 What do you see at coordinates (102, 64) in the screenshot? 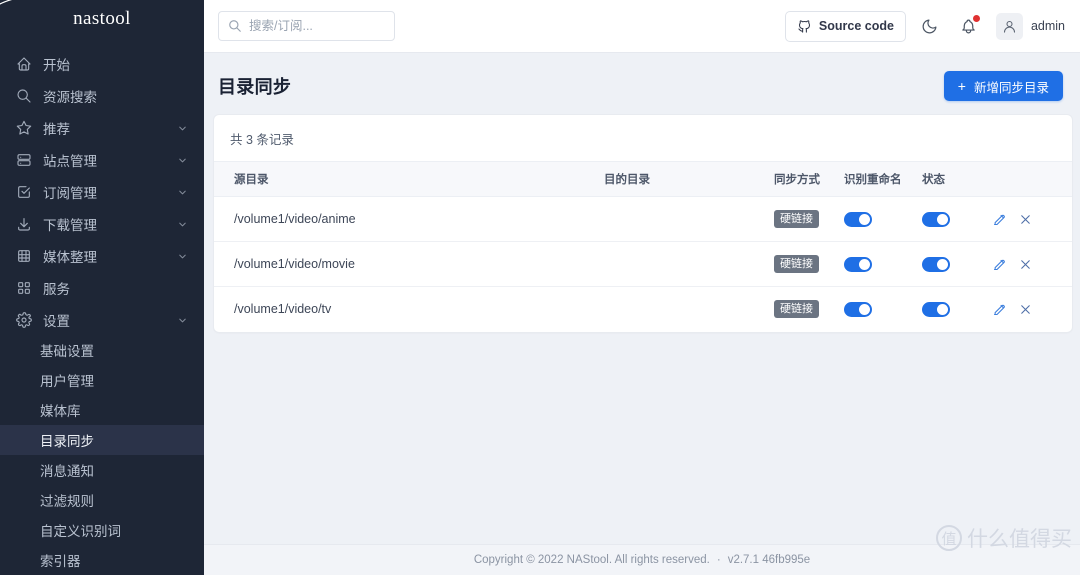
I see `sidebar-item-start: 开始` at bounding box center [102, 64].